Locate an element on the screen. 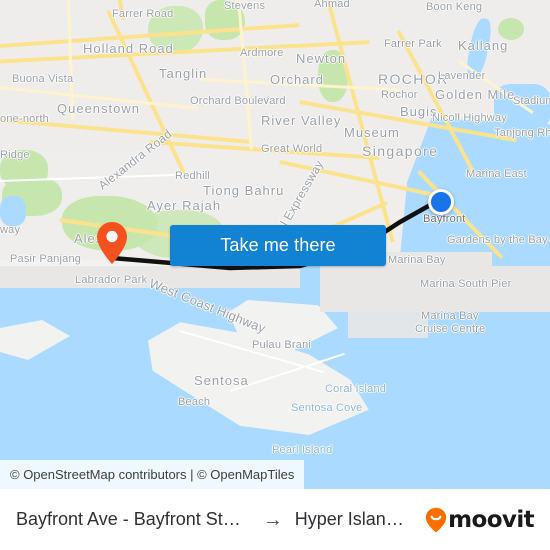 The width and height of the screenshot is (550, 550). moovit-logo: moovit is located at coordinates (480, 519).